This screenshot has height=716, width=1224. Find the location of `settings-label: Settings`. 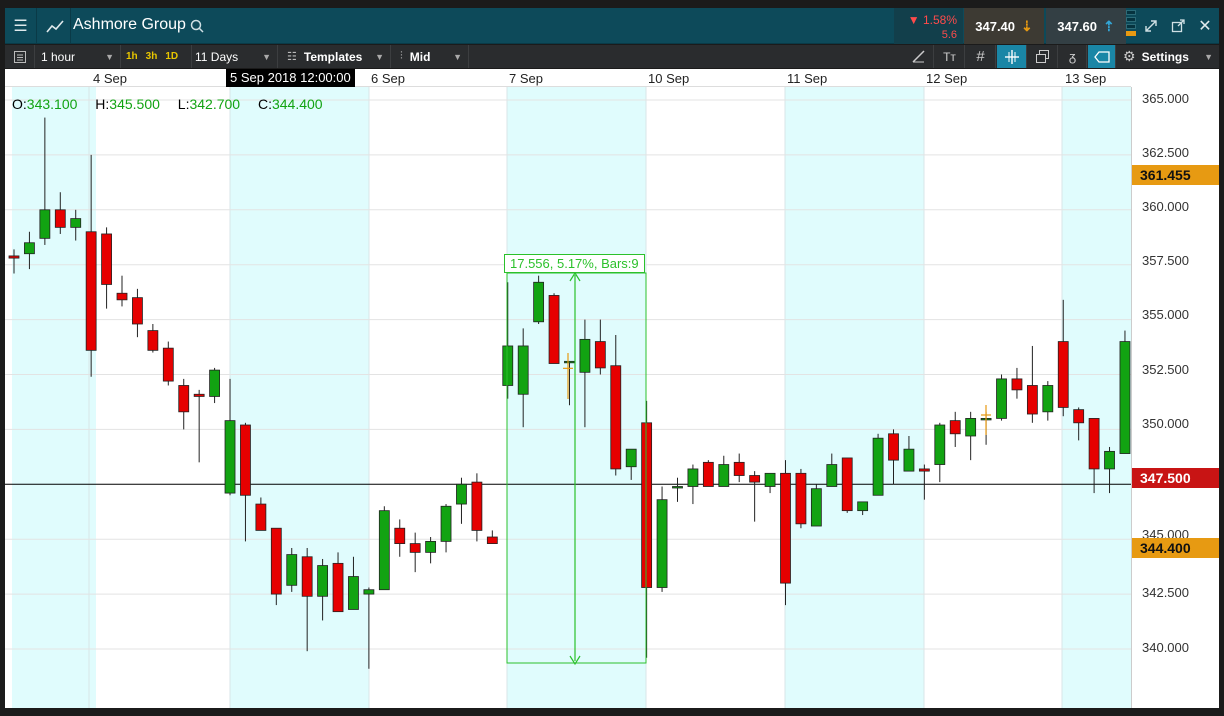

settings-label: Settings is located at coordinates (1165, 56).